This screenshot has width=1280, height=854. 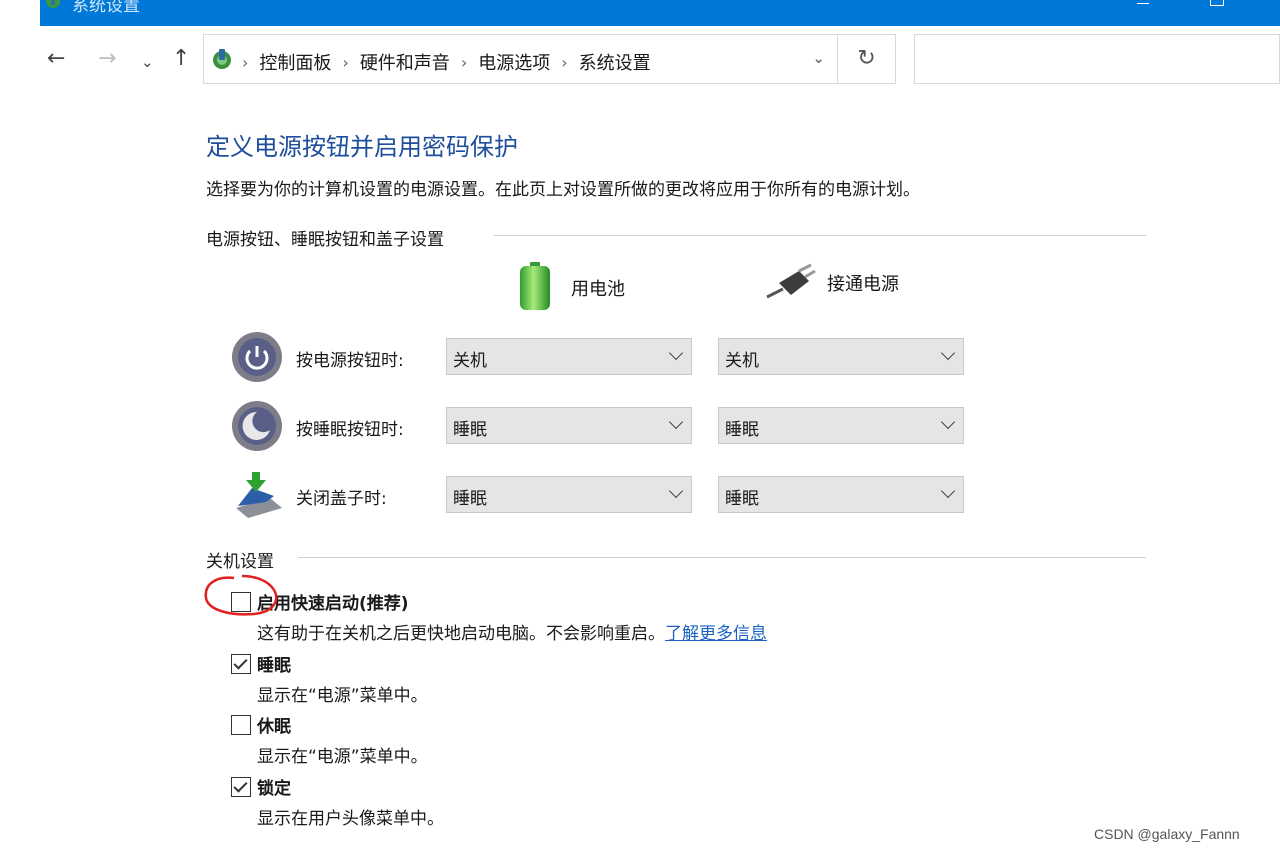 What do you see at coordinates (241, 725) in the screenshot?
I see `hibernate-checkbox` at bounding box center [241, 725].